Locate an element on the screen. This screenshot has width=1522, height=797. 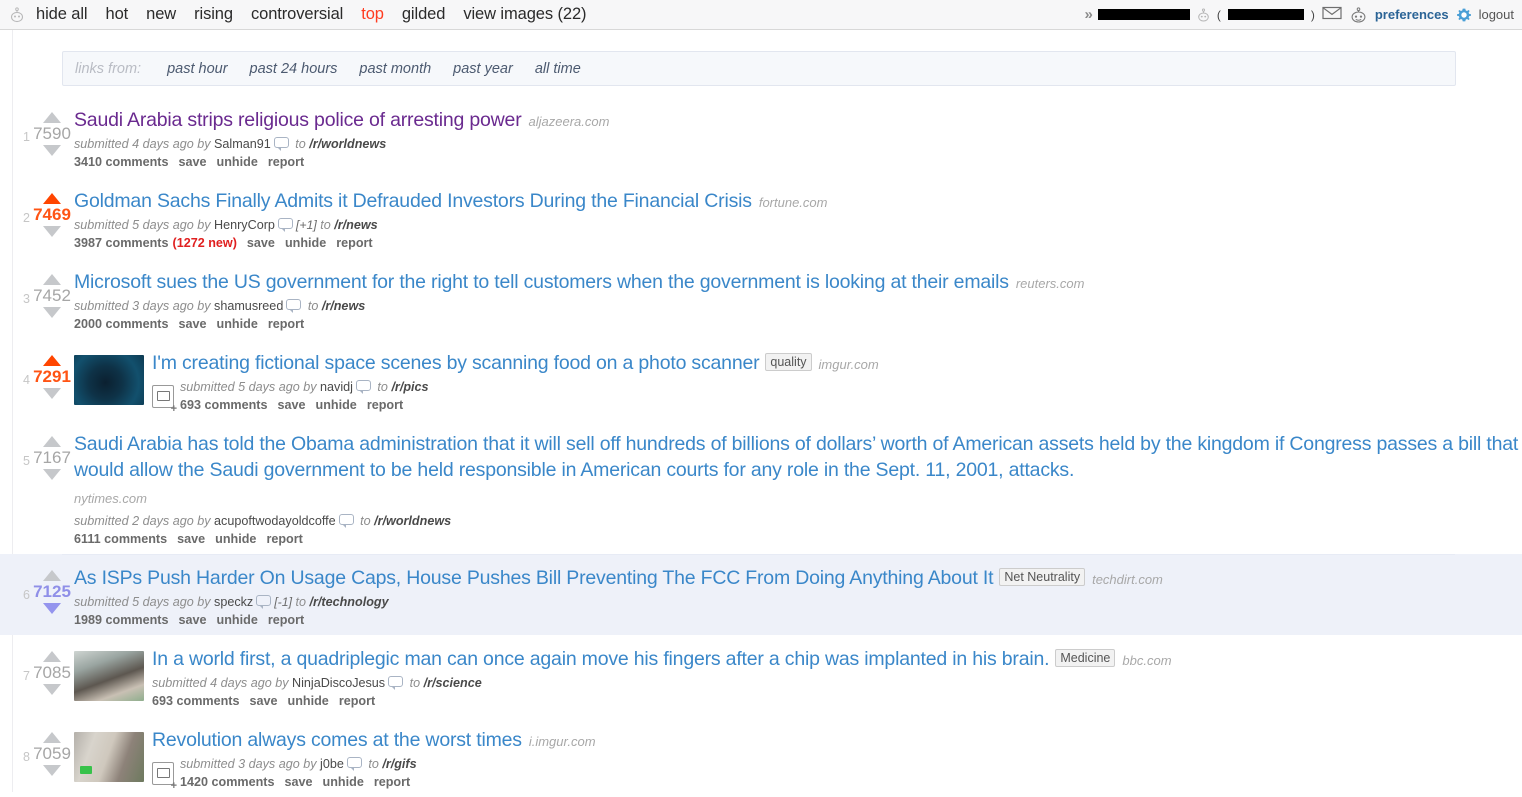
subreddit-link: /r/science is located at coordinates (453, 683).